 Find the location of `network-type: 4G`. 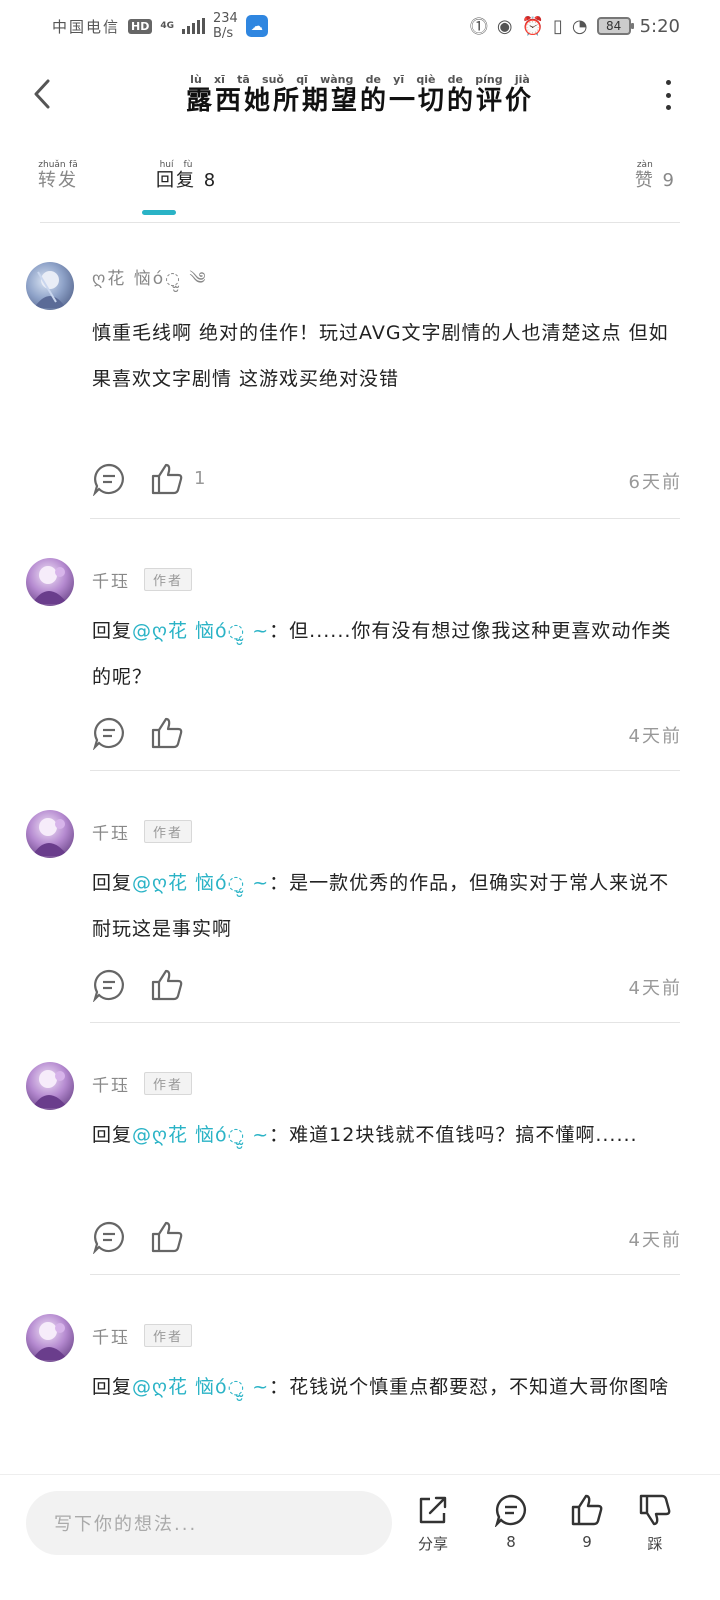

network-type: 4G is located at coordinates (167, 25).